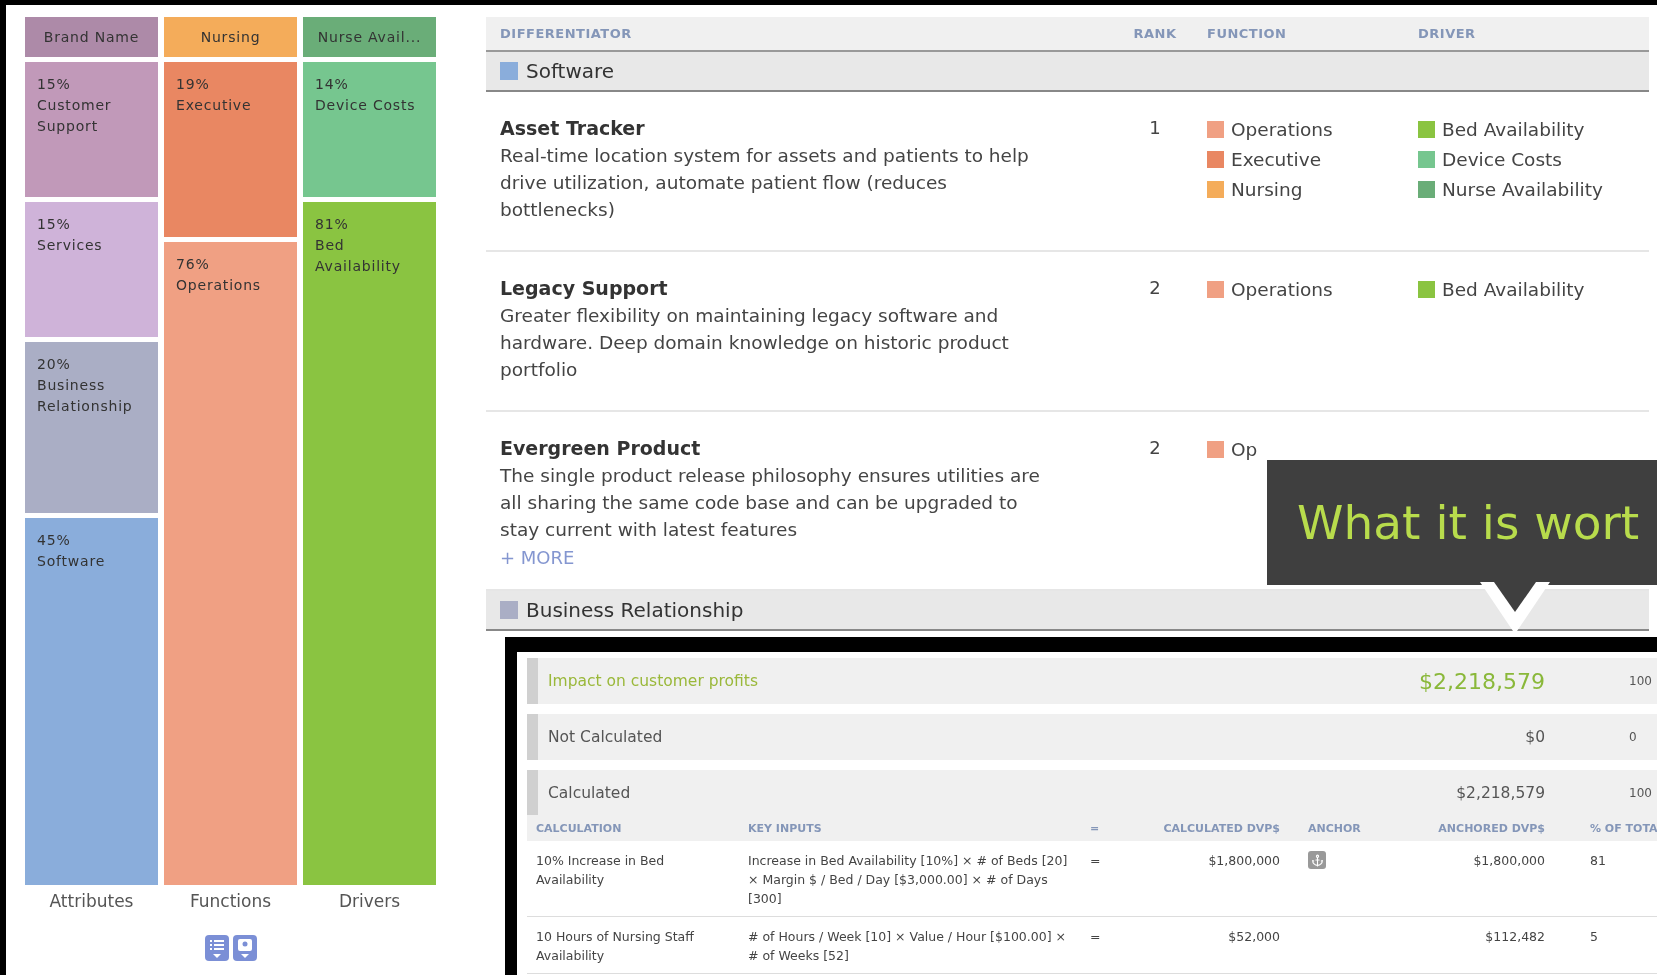 The height and width of the screenshot is (975, 1657). I want to click on treemap-block: 15% Customer Support, so click(91, 129).